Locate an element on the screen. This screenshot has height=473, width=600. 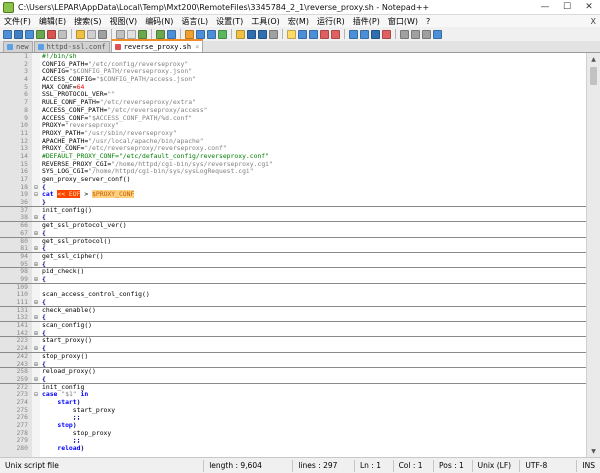
menu-window: 窗口(W) is located at coordinates (403, 21).